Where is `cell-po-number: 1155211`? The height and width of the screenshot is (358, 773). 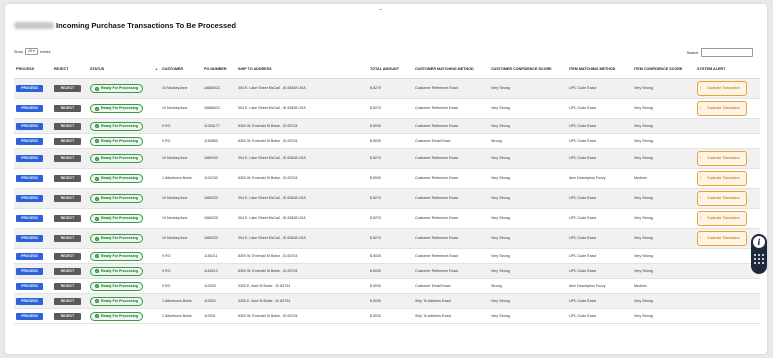
cell-po-number: 1155211 is located at coordinates (219, 256).